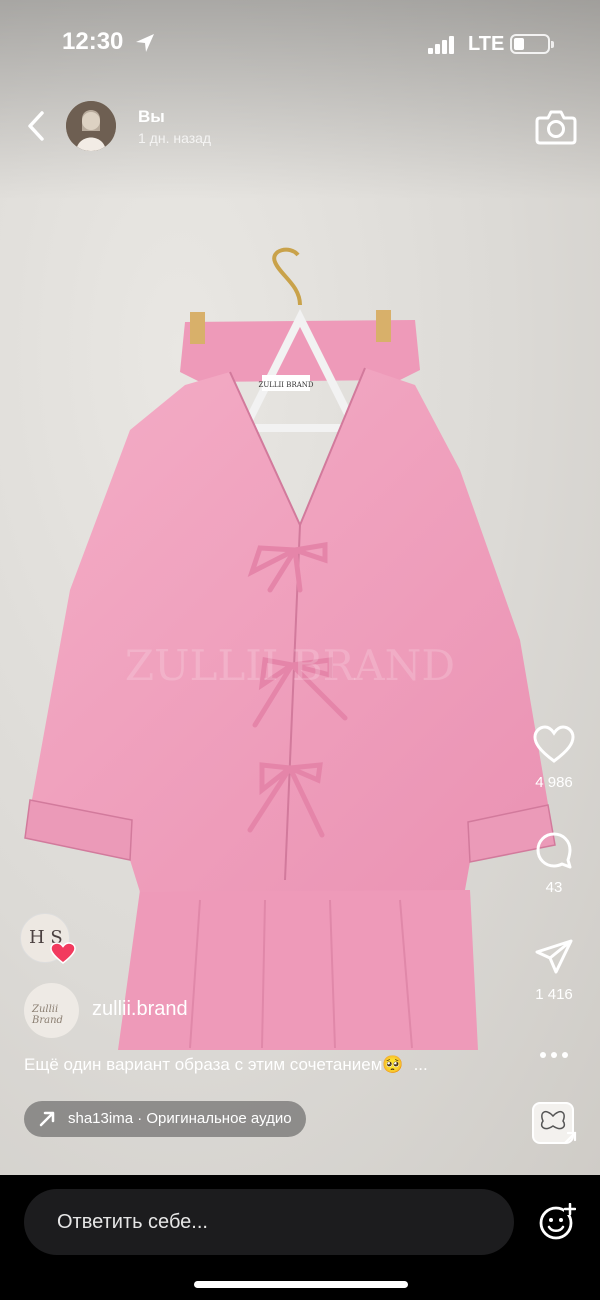  What do you see at coordinates (37, 126) in the screenshot?
I see `chevron-left-icon` at bounding box center [37, 126].